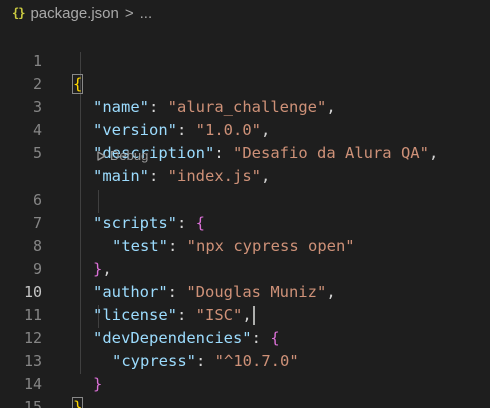 The image size is (490, 408). Describe the element at coordinates (129, 13) in the screenshot. I see `chevron-right-icon: >` at that location.